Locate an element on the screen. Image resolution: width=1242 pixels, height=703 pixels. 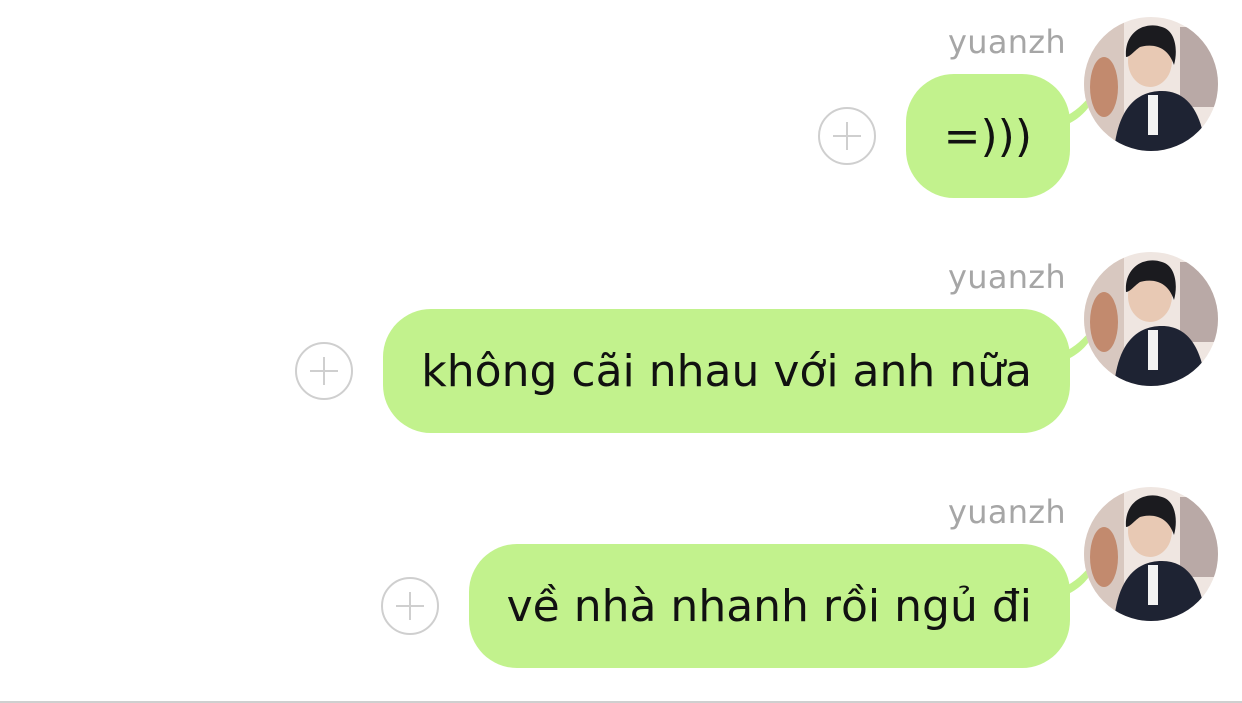
message-content: =))) is located at coordinates (958, 136).